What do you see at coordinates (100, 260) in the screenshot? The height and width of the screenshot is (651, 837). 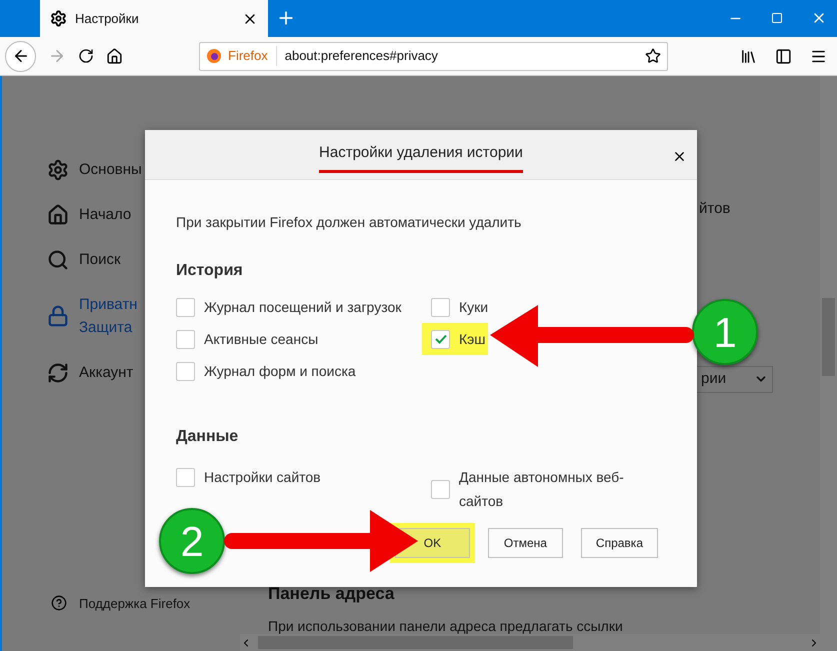 I see `sidebar-label: Поиск` at bounding box center [100, 260].